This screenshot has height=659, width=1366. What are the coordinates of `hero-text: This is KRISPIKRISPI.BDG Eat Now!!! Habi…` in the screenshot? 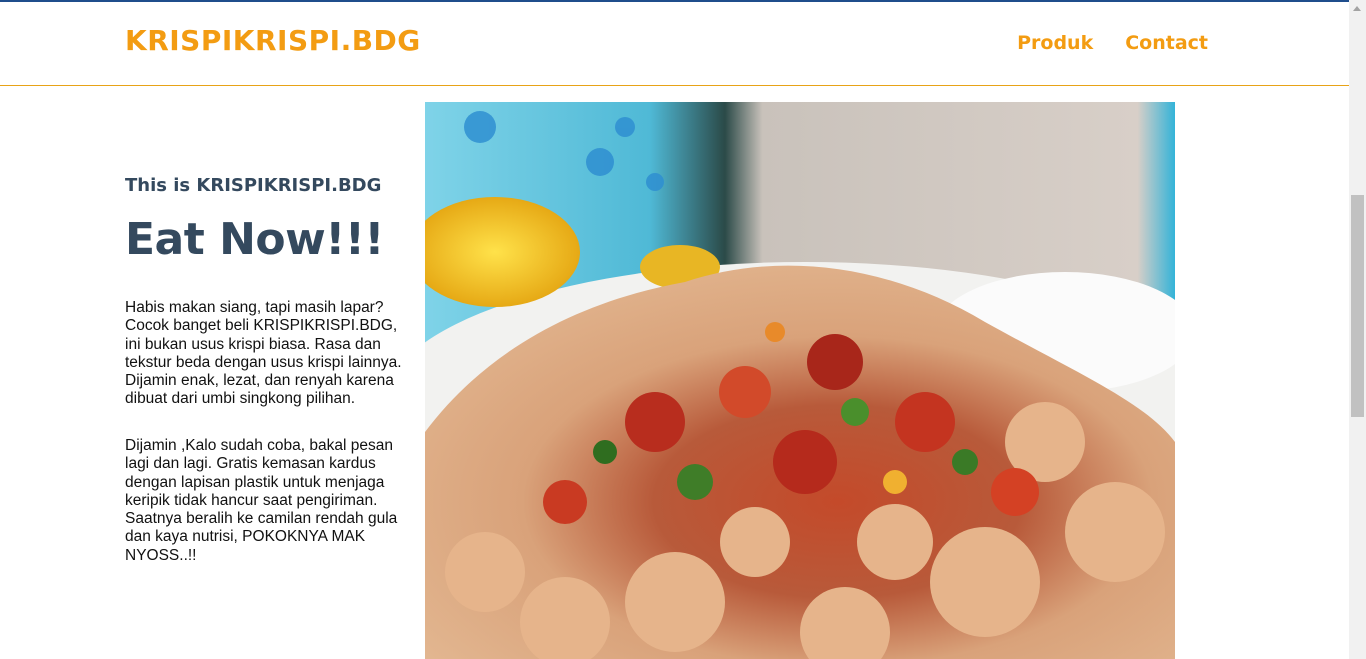 It's located at (271, 369).